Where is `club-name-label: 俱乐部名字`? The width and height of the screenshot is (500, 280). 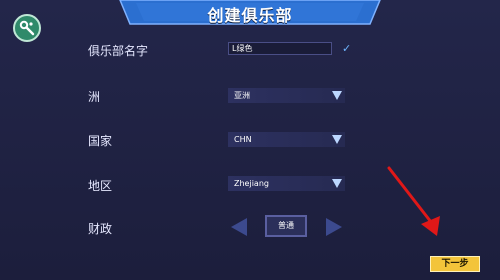 club-name-label: 俱乐部名字 is located at coordinates (118, 51).